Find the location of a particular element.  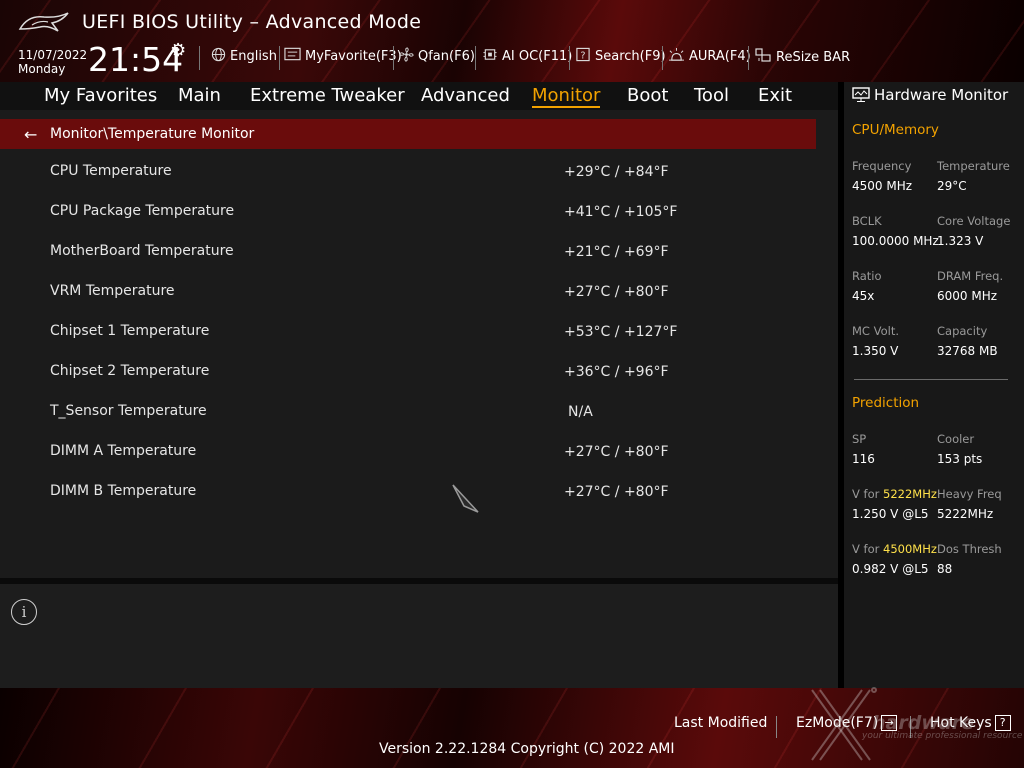

setting-label: VRM Temperature is located at coordinates (112, 291).